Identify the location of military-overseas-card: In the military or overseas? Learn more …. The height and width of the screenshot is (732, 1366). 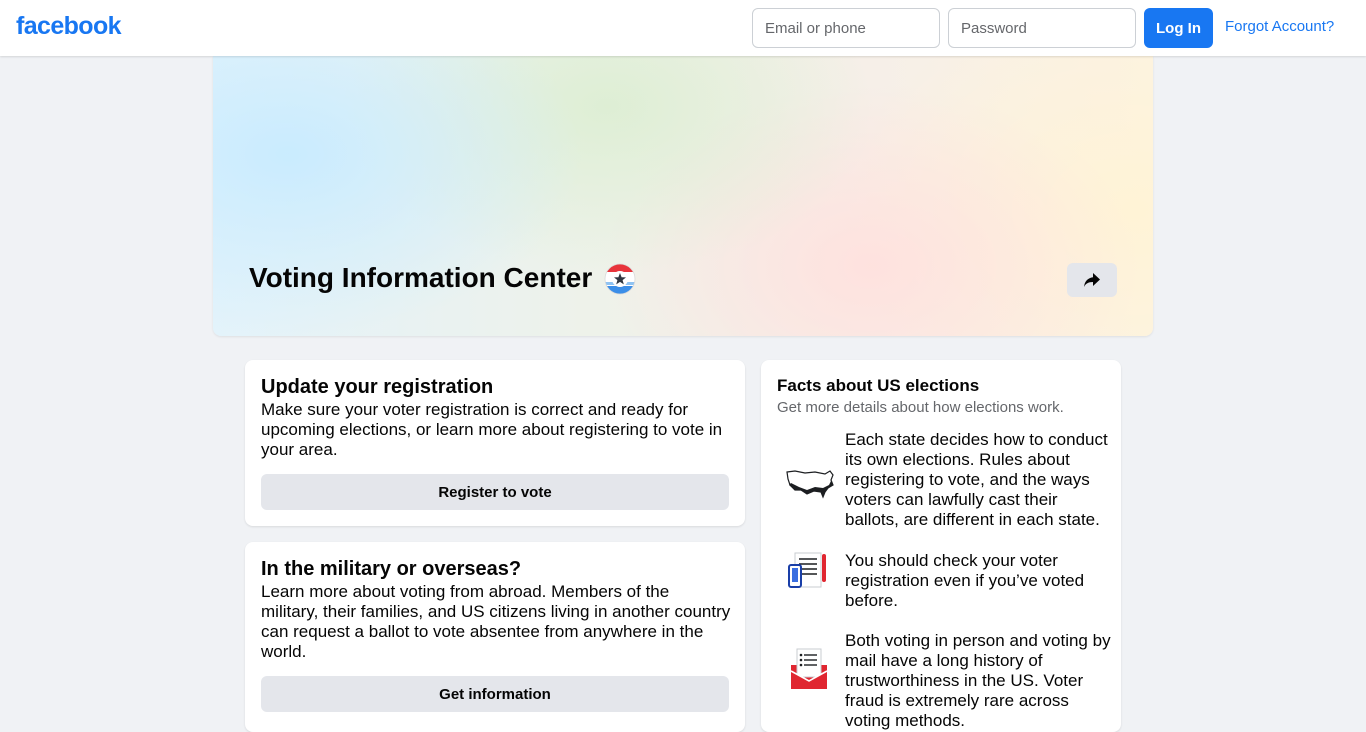
(495, 637).